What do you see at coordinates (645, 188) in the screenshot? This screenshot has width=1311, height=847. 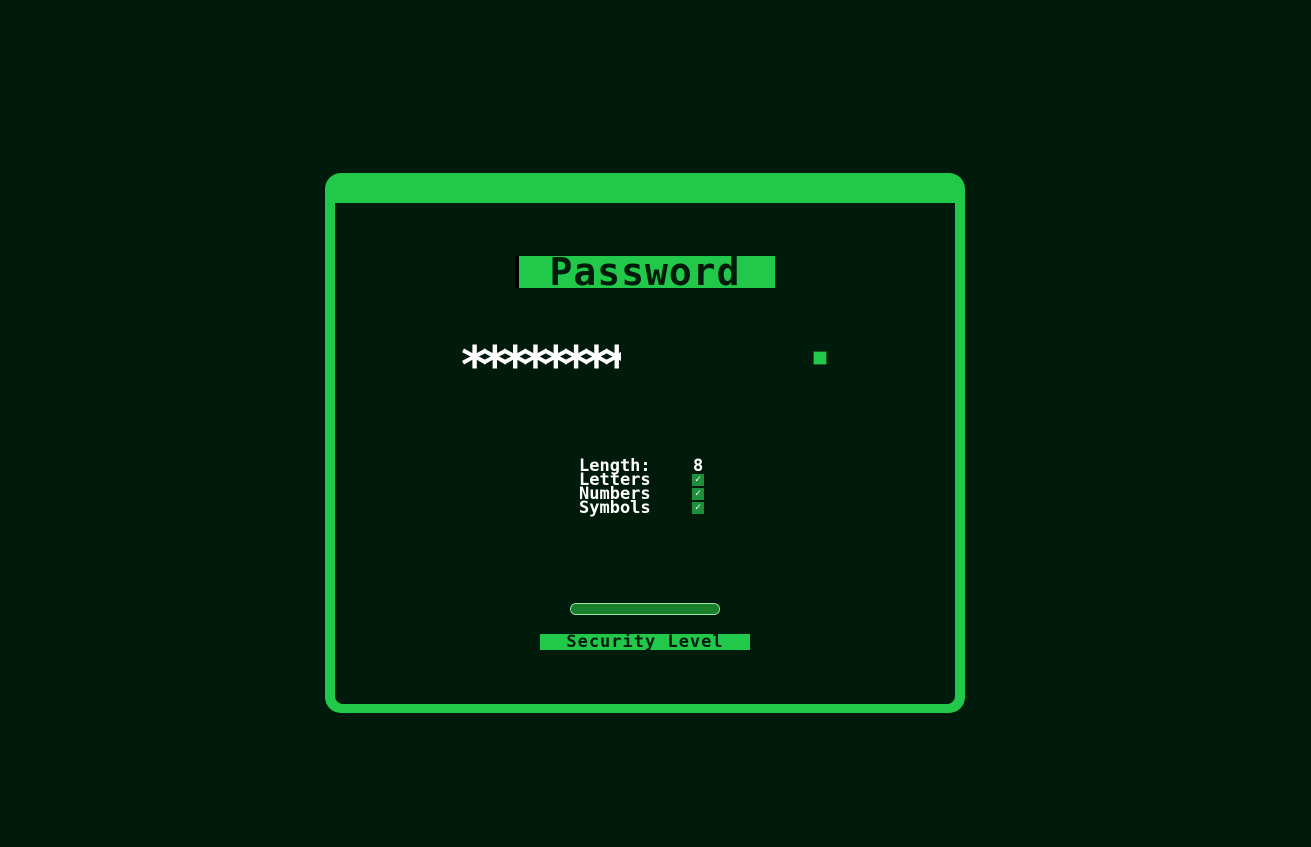 I see `window-titlebar` at bounding box center [645, 188].